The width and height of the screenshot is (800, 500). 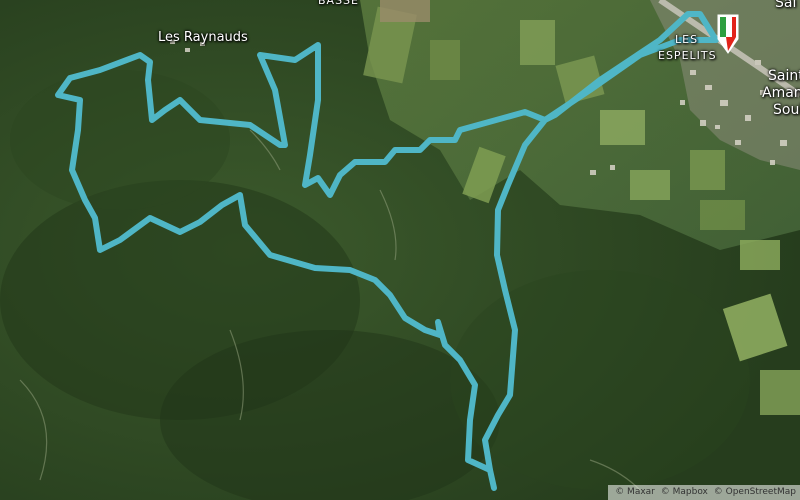 What do you see at coordinates (786, 110) in the screenshot?
I see `place-label-soul: Soul` at bounding box center [786, 110].